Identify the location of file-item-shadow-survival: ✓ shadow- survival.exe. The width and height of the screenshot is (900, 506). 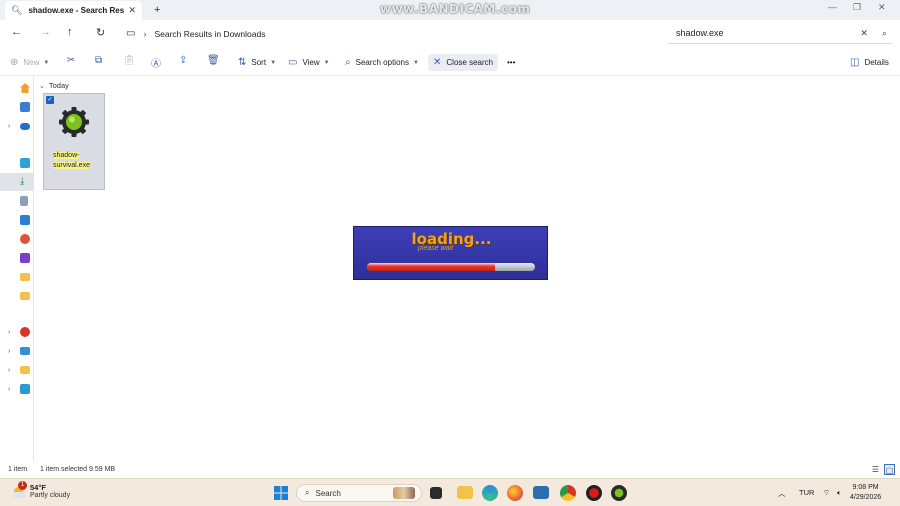
(74, 141).